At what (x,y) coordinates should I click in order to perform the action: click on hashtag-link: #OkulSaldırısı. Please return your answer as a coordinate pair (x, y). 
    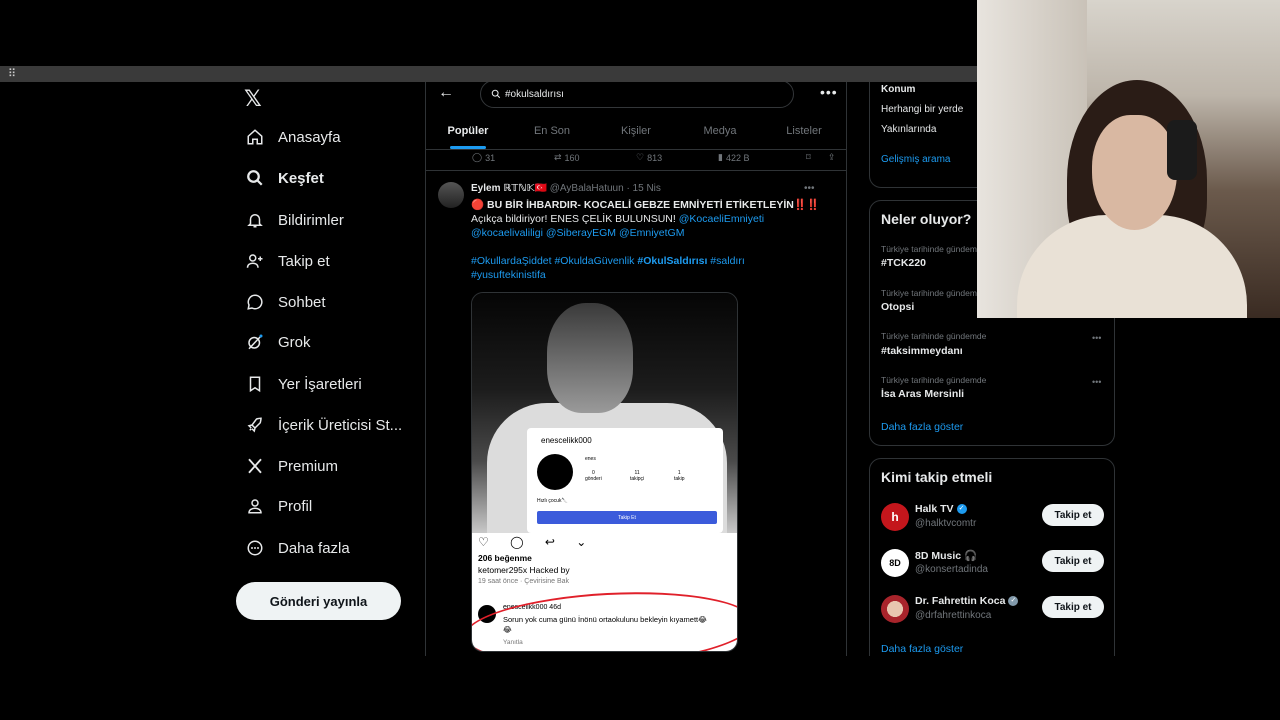
    Looking at the image, I should click on (672, 261).